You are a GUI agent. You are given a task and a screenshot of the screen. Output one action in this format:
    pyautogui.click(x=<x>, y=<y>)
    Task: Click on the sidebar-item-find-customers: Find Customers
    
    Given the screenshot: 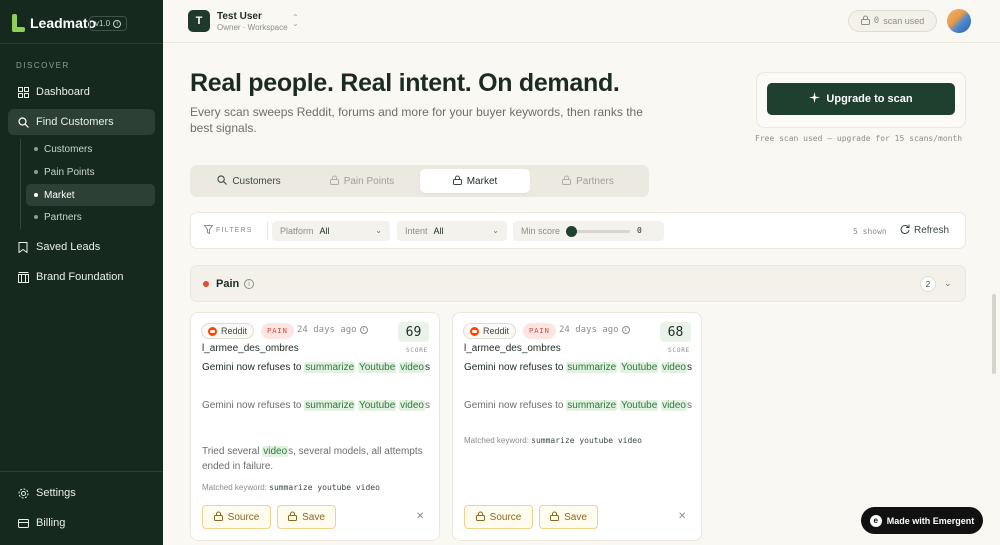 What is the action you would take?
    pyautogui.click(x=81, y=122)
    